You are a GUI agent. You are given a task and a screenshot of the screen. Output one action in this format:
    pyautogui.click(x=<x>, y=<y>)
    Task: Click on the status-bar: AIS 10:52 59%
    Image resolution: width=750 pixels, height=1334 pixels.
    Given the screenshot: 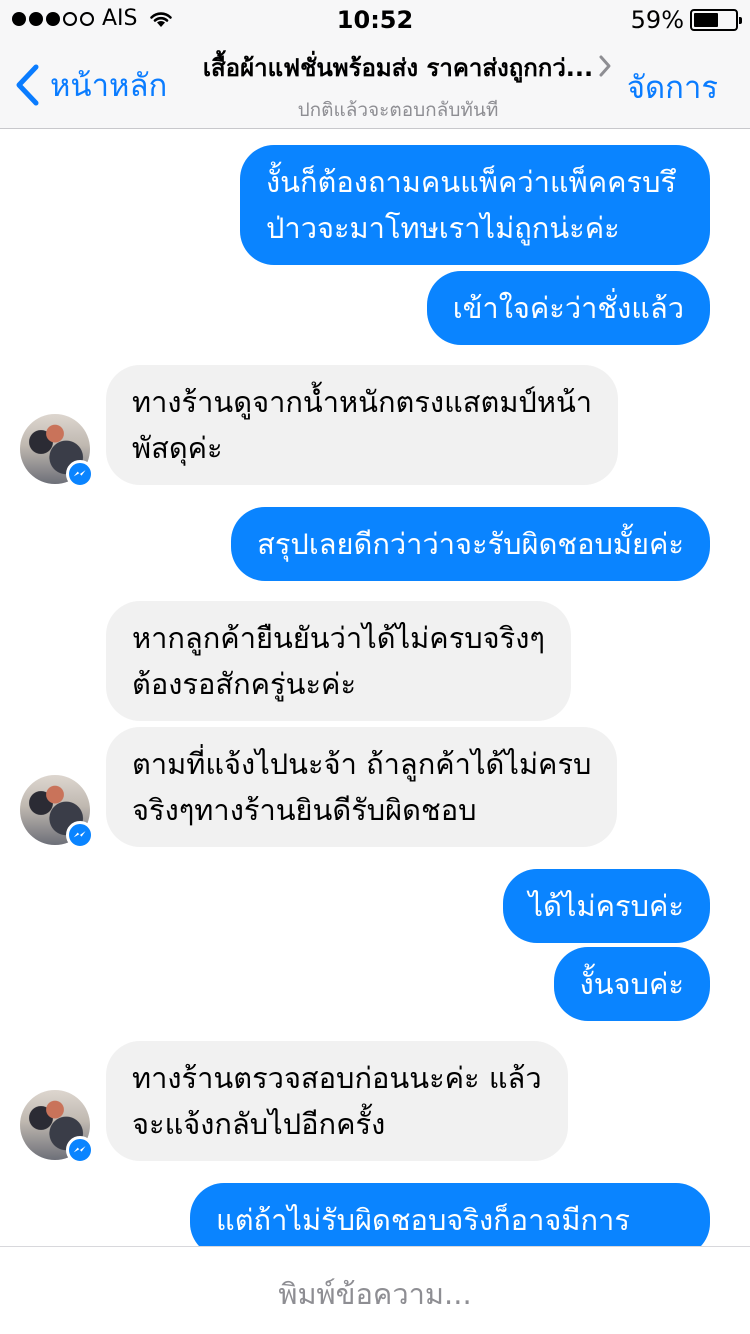 What is the action you would take?
    pyautogui.click(x=375, y=20)
    